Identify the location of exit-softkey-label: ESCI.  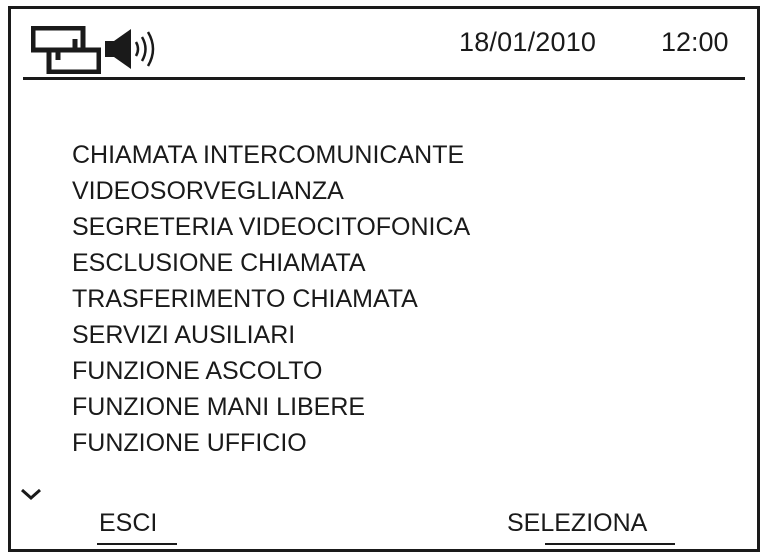
(128, 523).